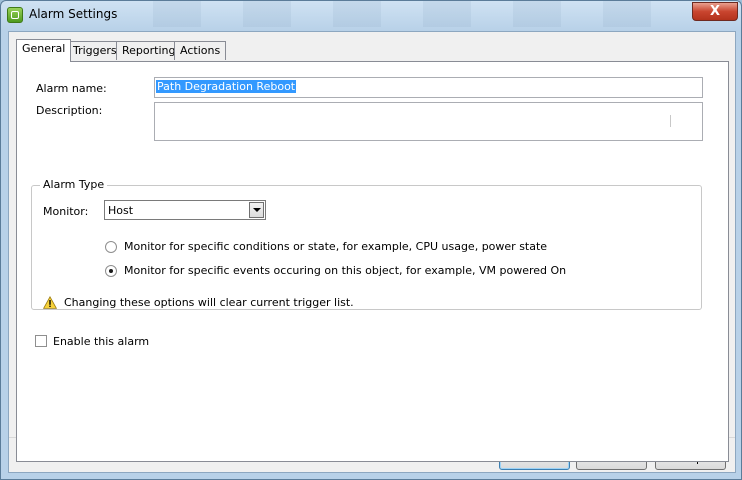 Image resolution: width=742 pixels, height=480 pixels. Describe the element at coordinates (715, 11) in the screenshot. I see `close-button: X` at that location.